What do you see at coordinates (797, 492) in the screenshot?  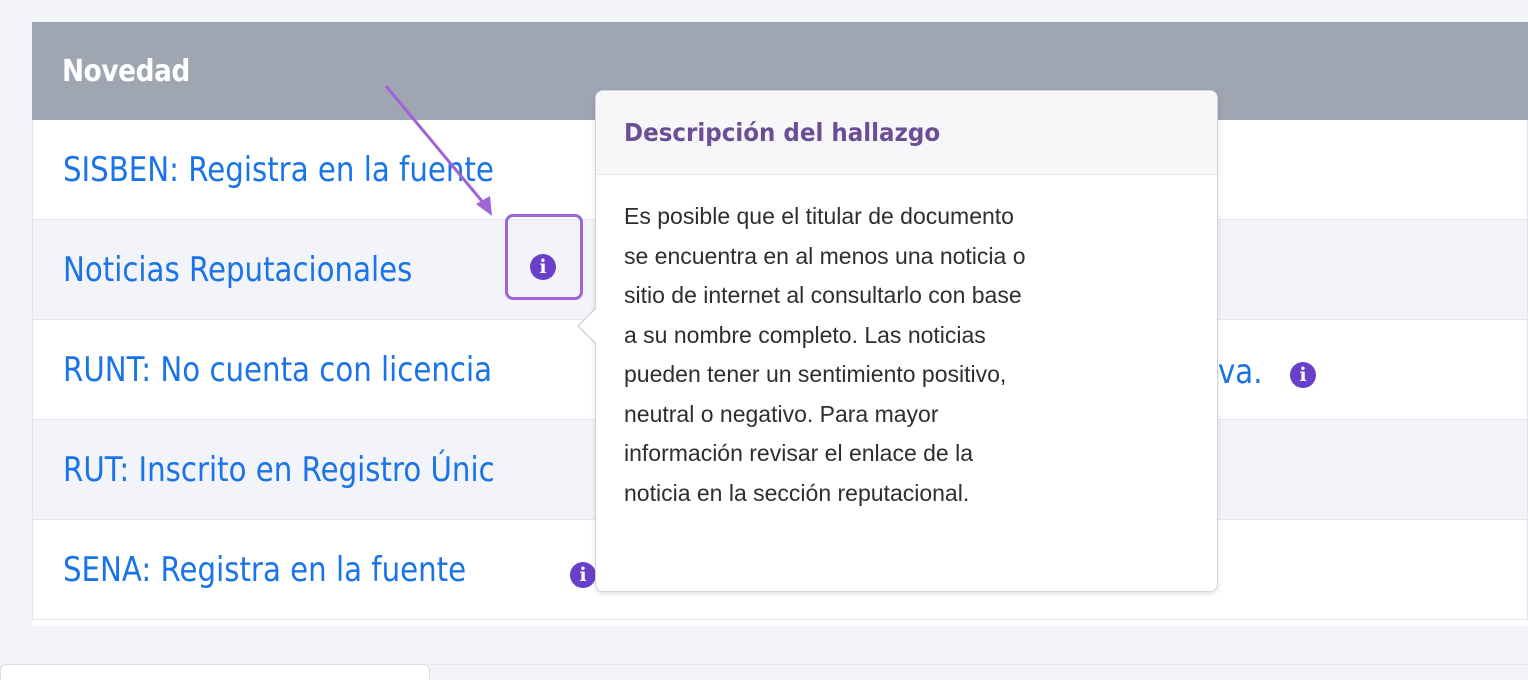 I see `popover-line: noticia en la sección reputacional.` at bounding box center [797, 492].